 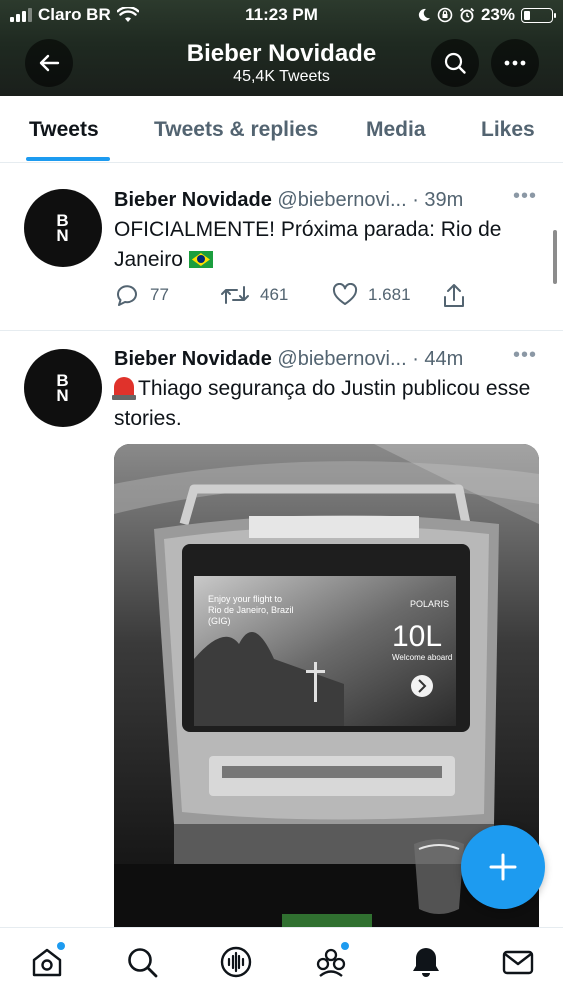 I want to click on rotating-light-icon, so click(x=124, y=388).